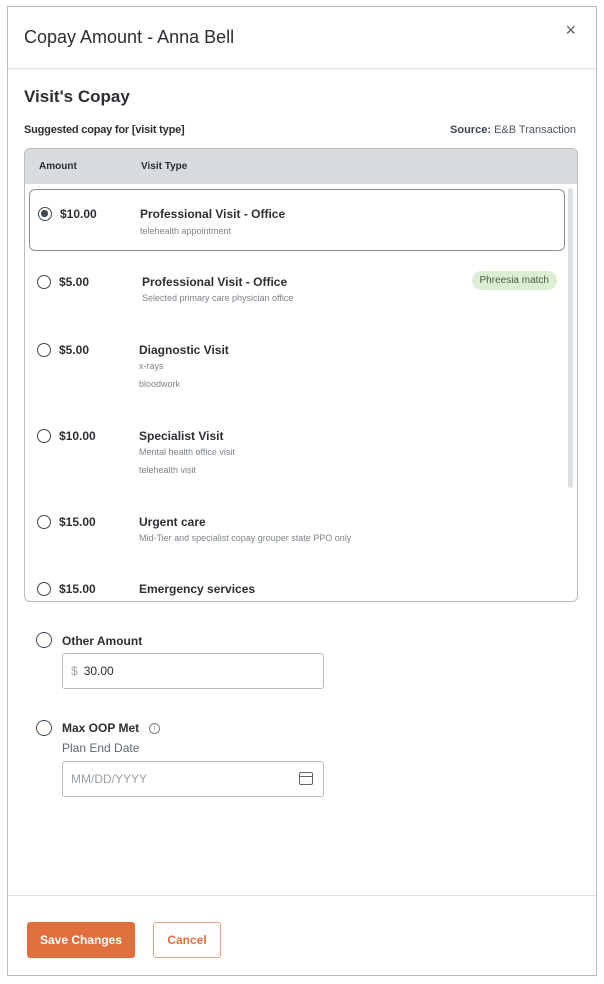 The image size is (604, 984). I want to click on row-detail: telehealth appointment, so click(186, 231).